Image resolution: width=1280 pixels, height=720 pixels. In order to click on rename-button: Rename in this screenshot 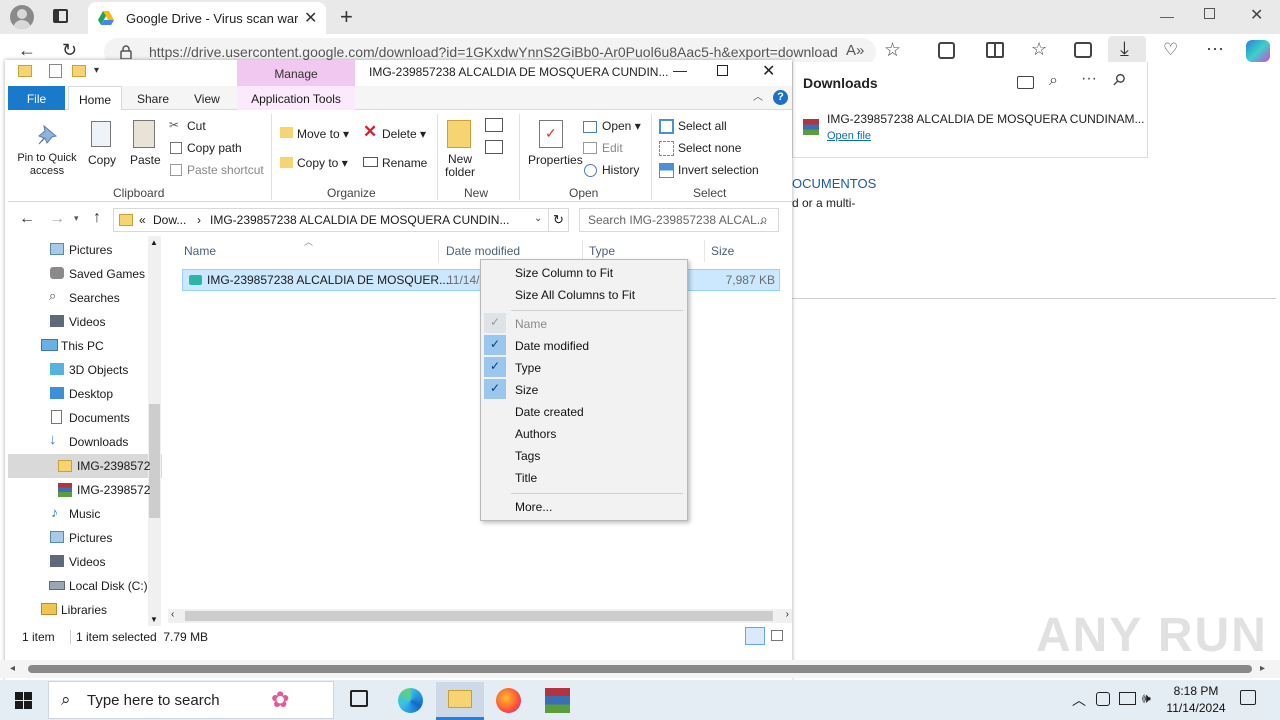, I will do `click(404, 163)`.